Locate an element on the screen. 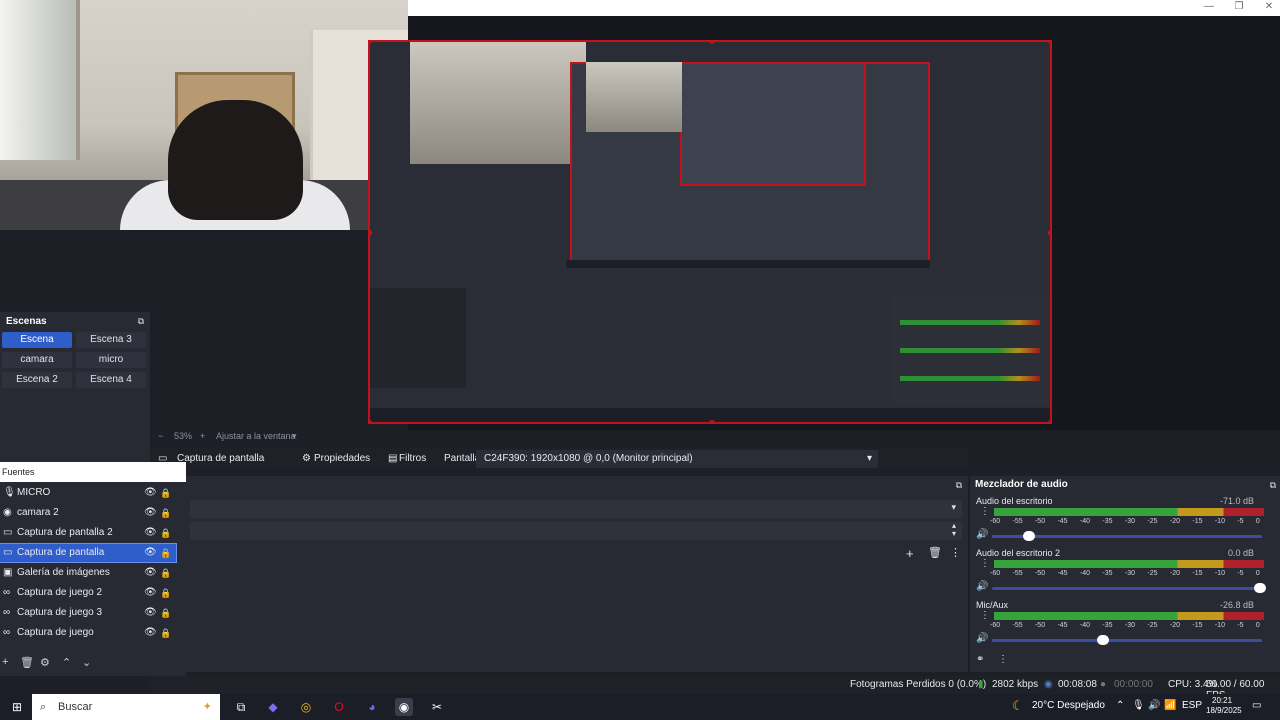  properties-button: Propiedades is located at coordinates (342, 459).